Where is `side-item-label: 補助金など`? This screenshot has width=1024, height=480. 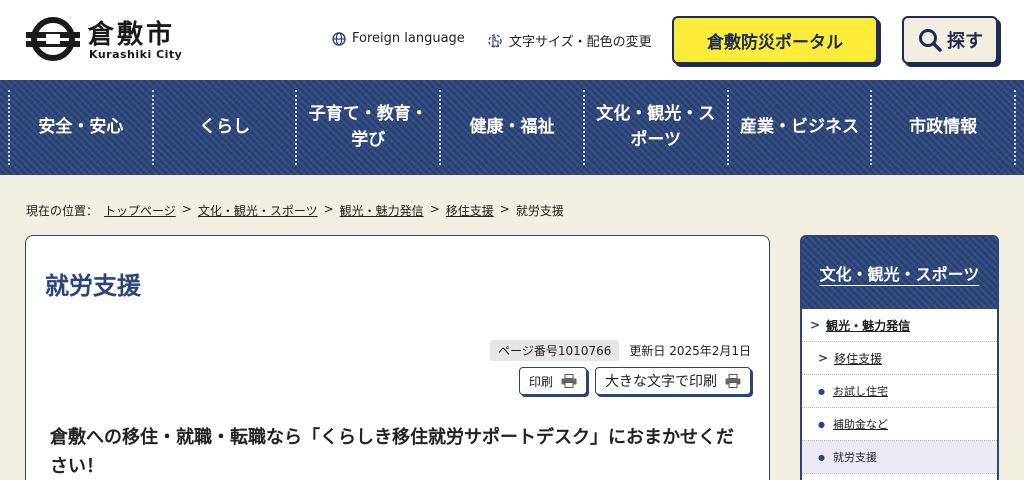
side-item-label: 補助金など is located at coordinates (860, 424).